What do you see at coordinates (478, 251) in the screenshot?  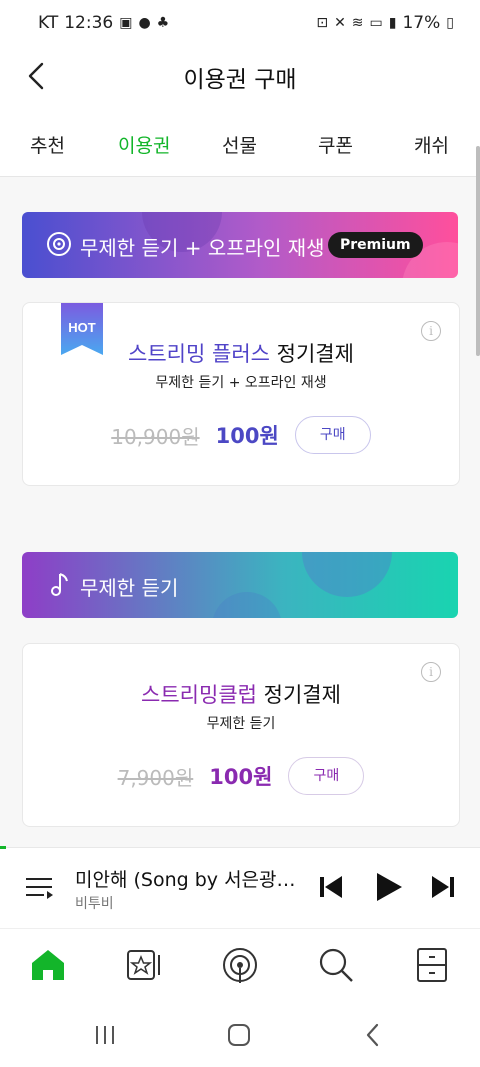 I see `scrollbar` at bounding box center [478, 251].